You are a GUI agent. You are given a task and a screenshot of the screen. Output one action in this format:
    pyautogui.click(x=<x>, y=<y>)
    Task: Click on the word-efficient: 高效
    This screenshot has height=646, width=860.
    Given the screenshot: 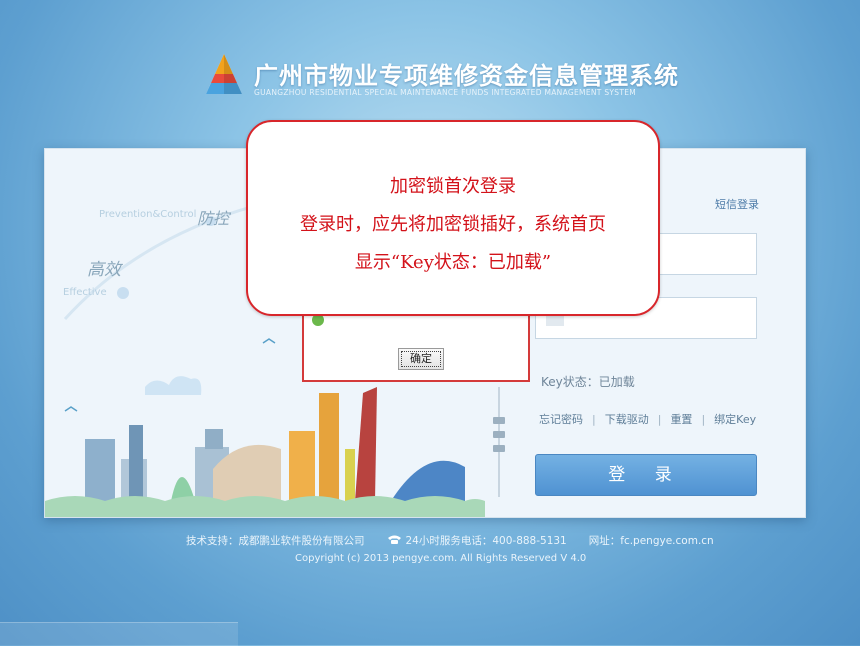 What is the action you would take?
    pyautogui.click(x=104, y=270)
    